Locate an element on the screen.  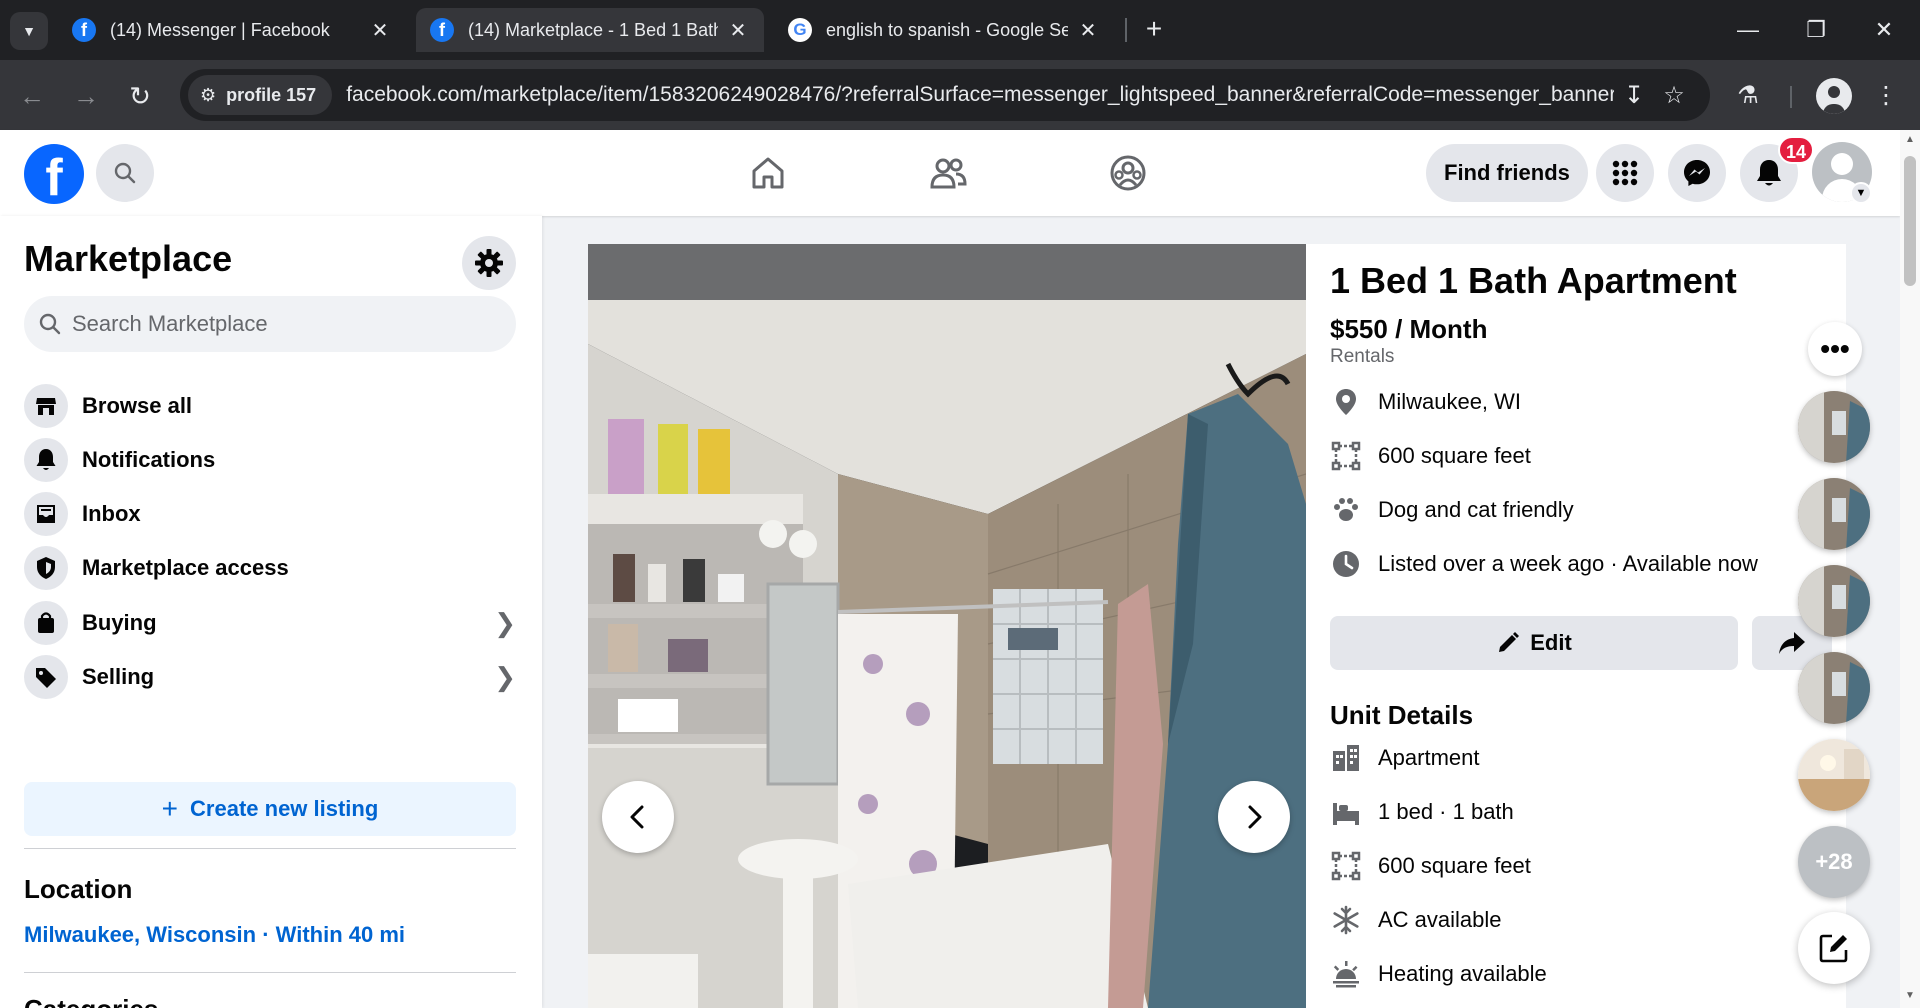
messenger-button is located at coordinates (1697, 173).